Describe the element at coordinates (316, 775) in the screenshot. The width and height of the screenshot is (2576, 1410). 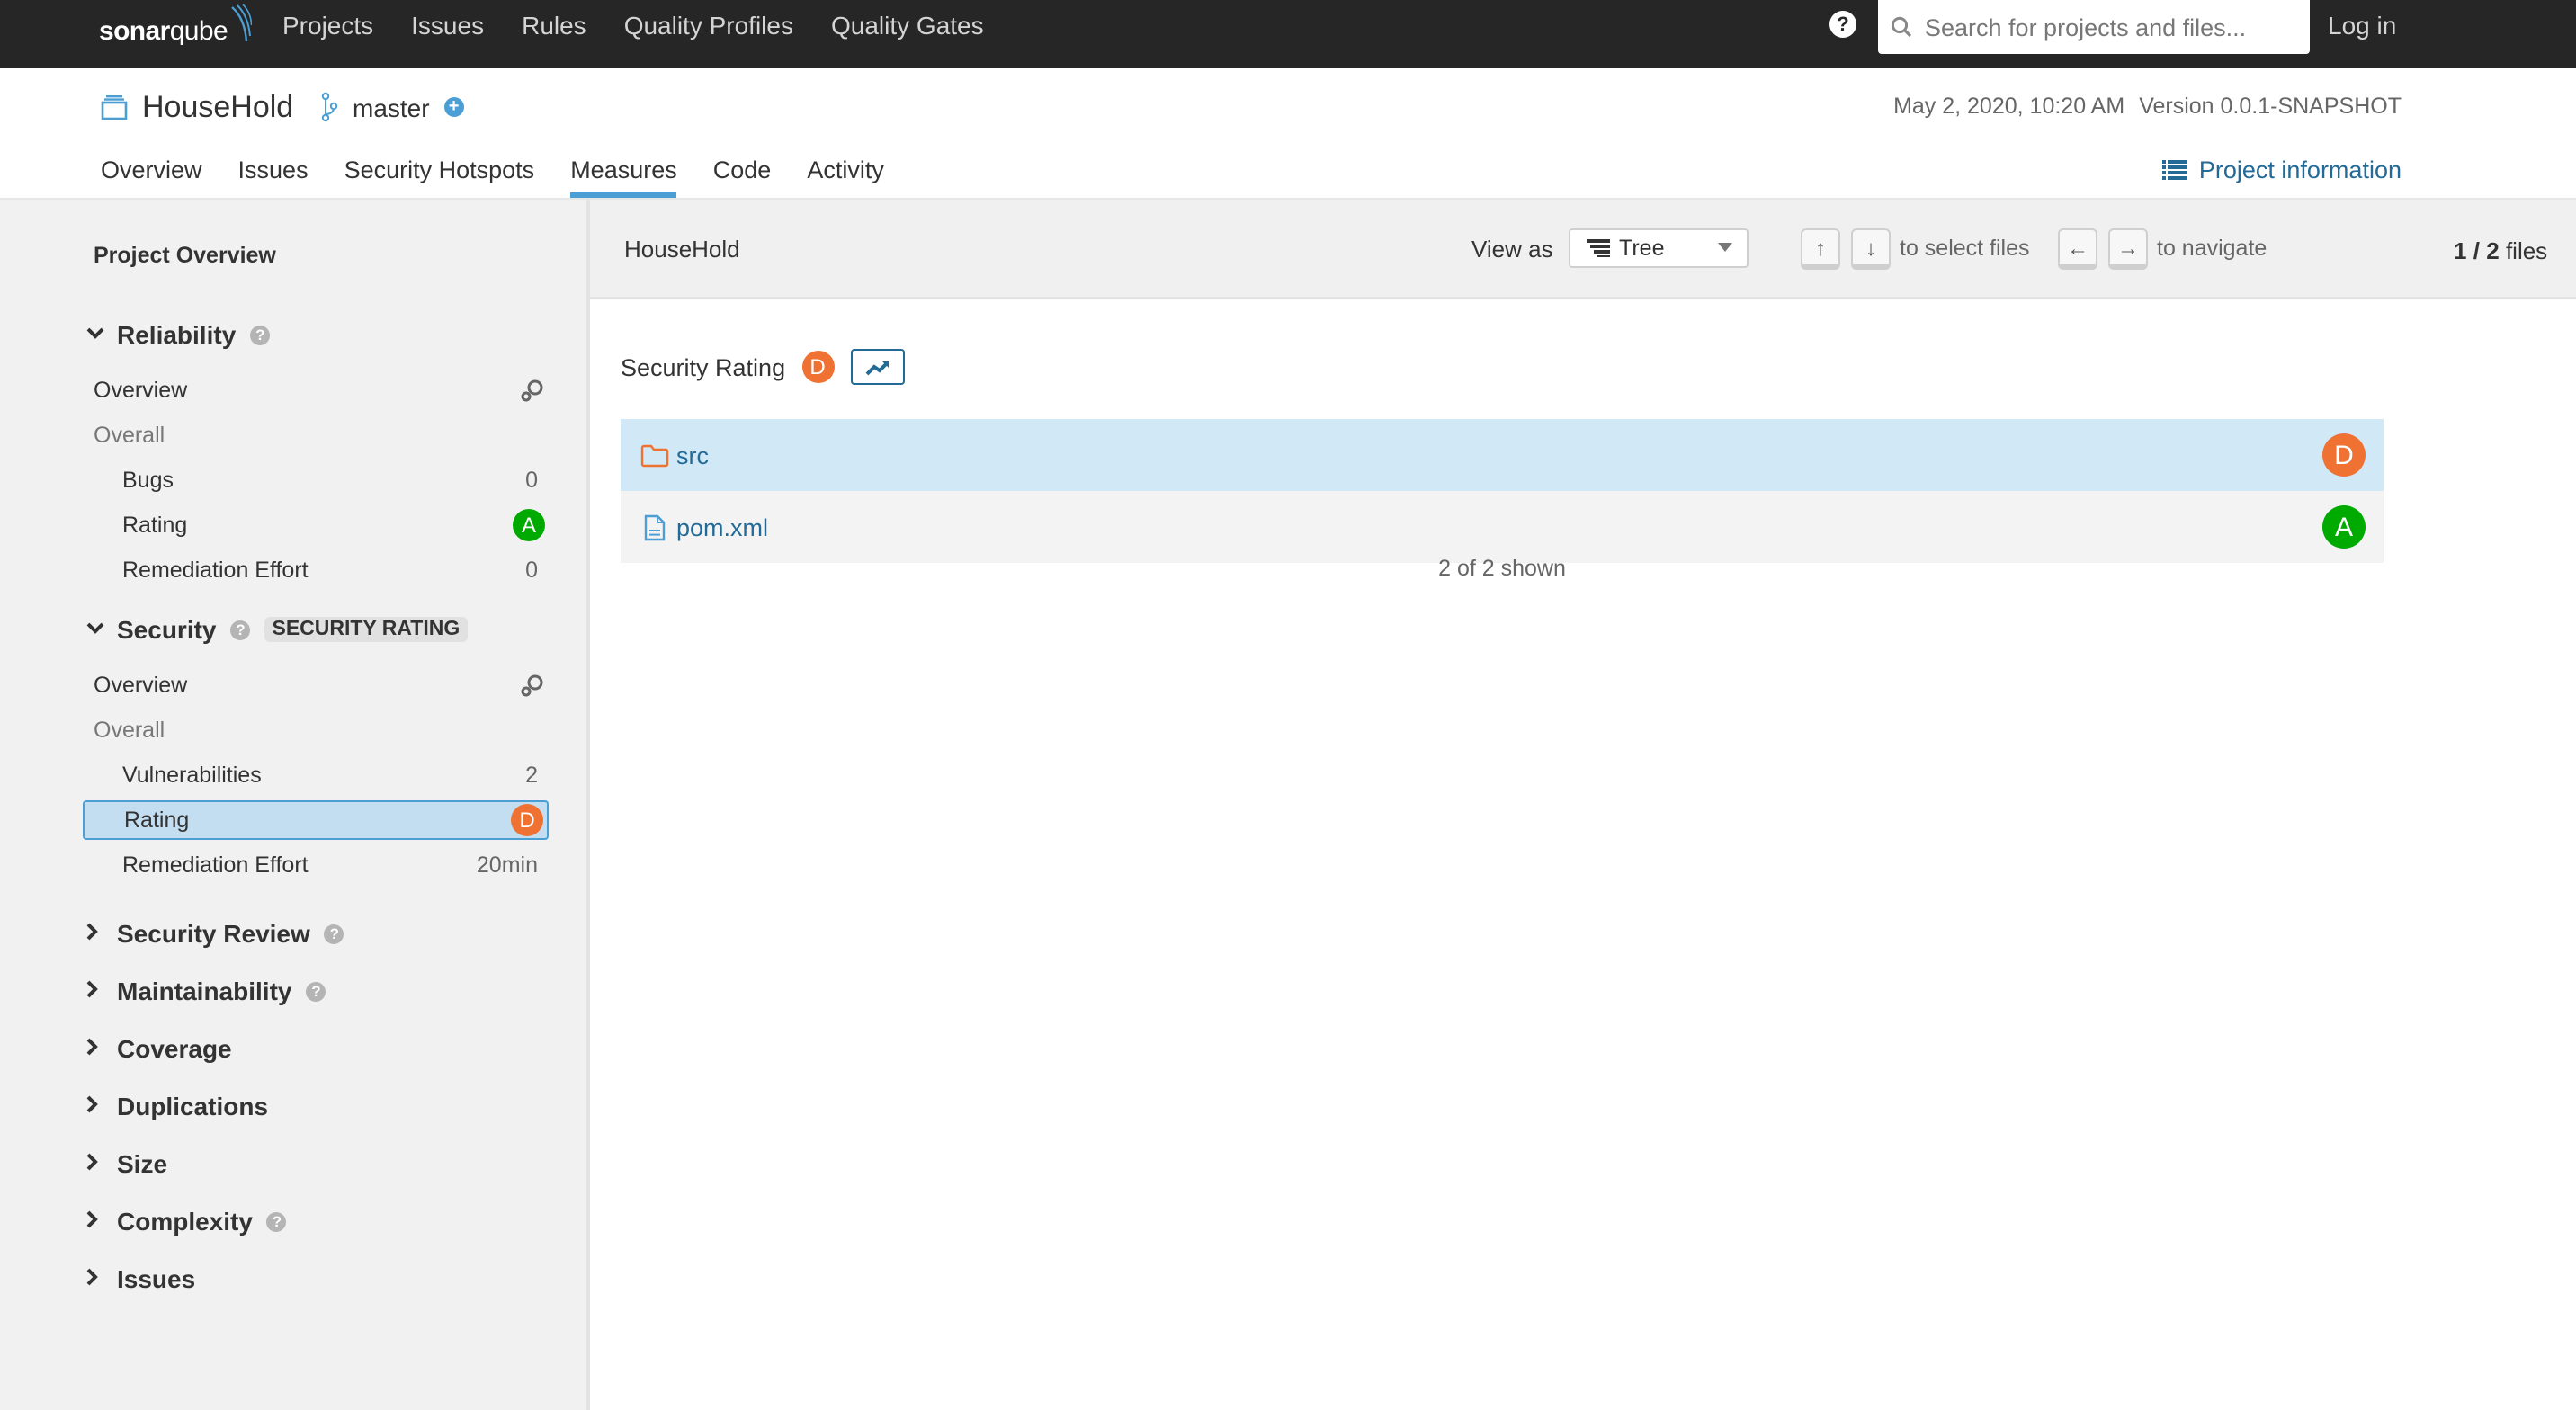
I see `security-vulnerabilities: Vulnerabilities 2` at that location.